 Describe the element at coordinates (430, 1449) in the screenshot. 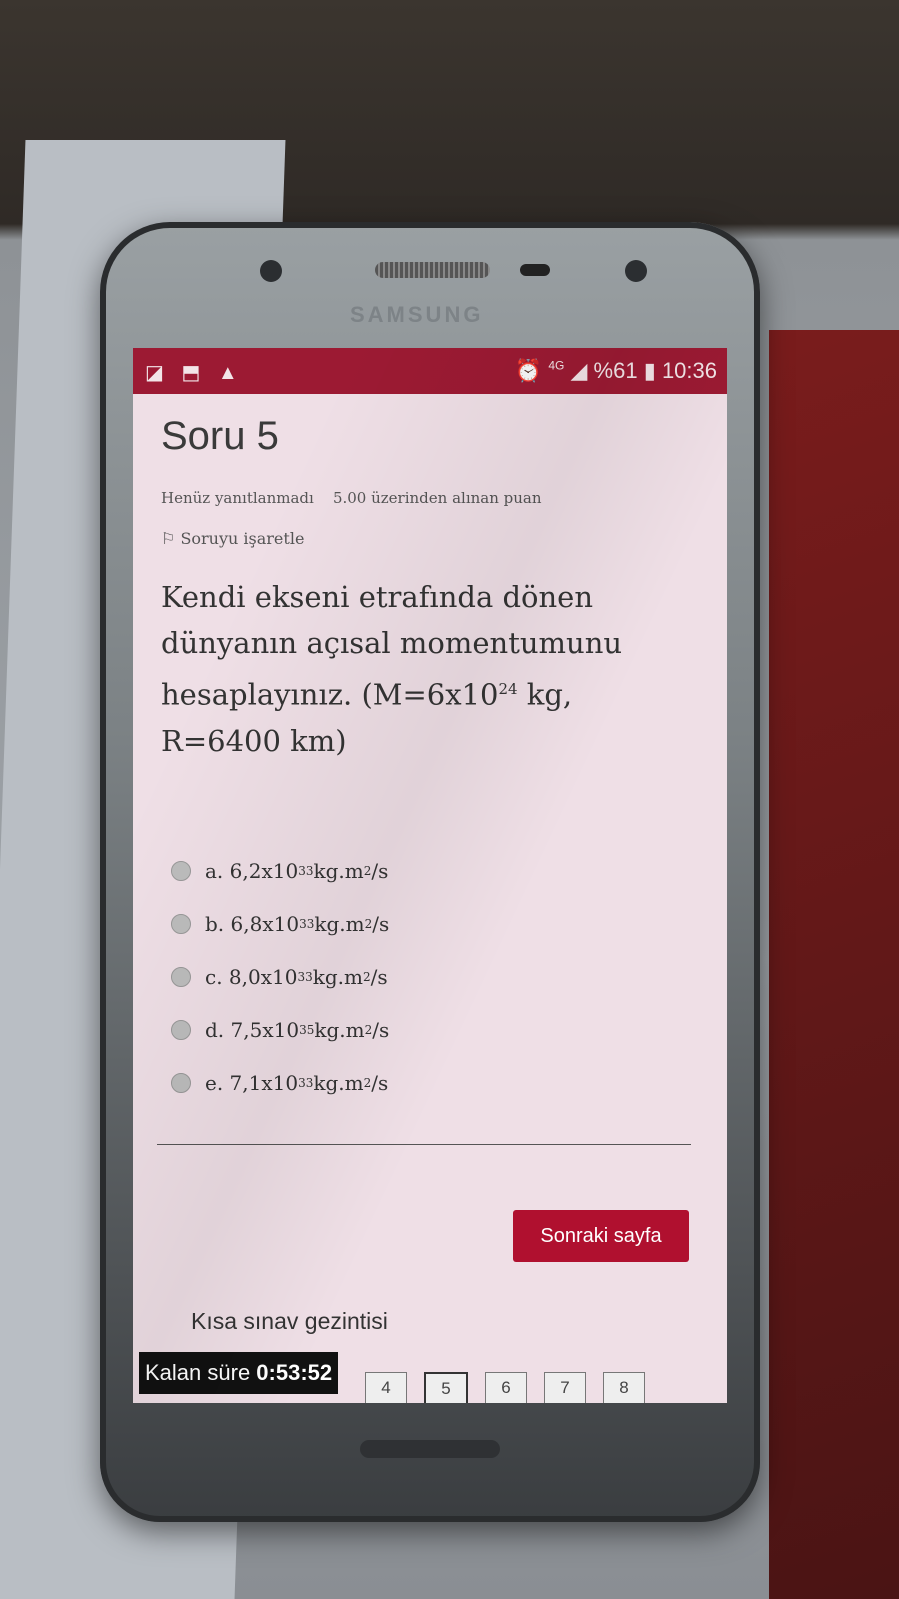

I see `home-button` at that location.